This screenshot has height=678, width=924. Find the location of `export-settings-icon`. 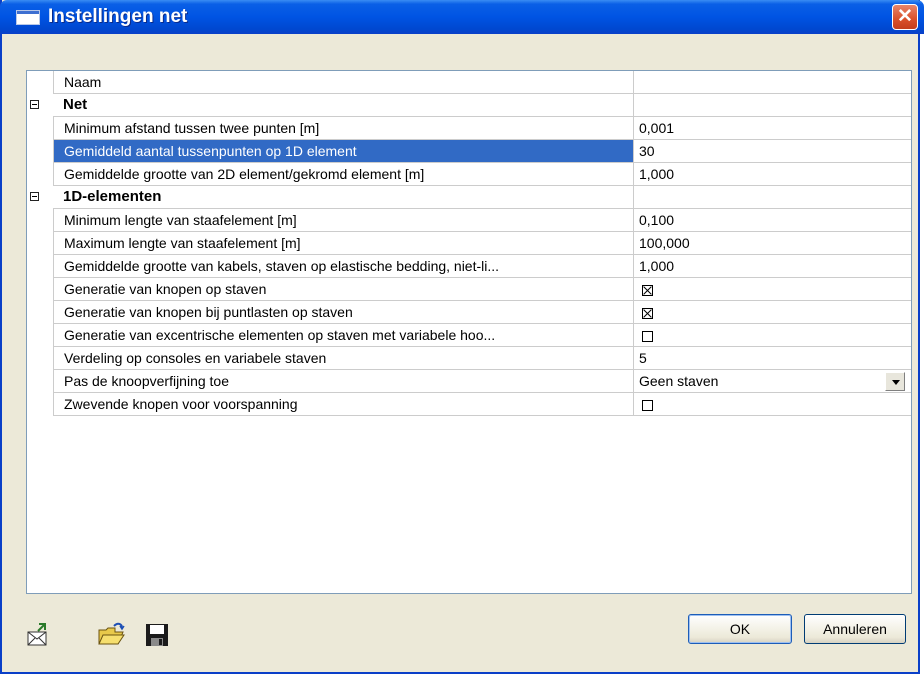

export-settings-icon is located at coordinates (37, 635).